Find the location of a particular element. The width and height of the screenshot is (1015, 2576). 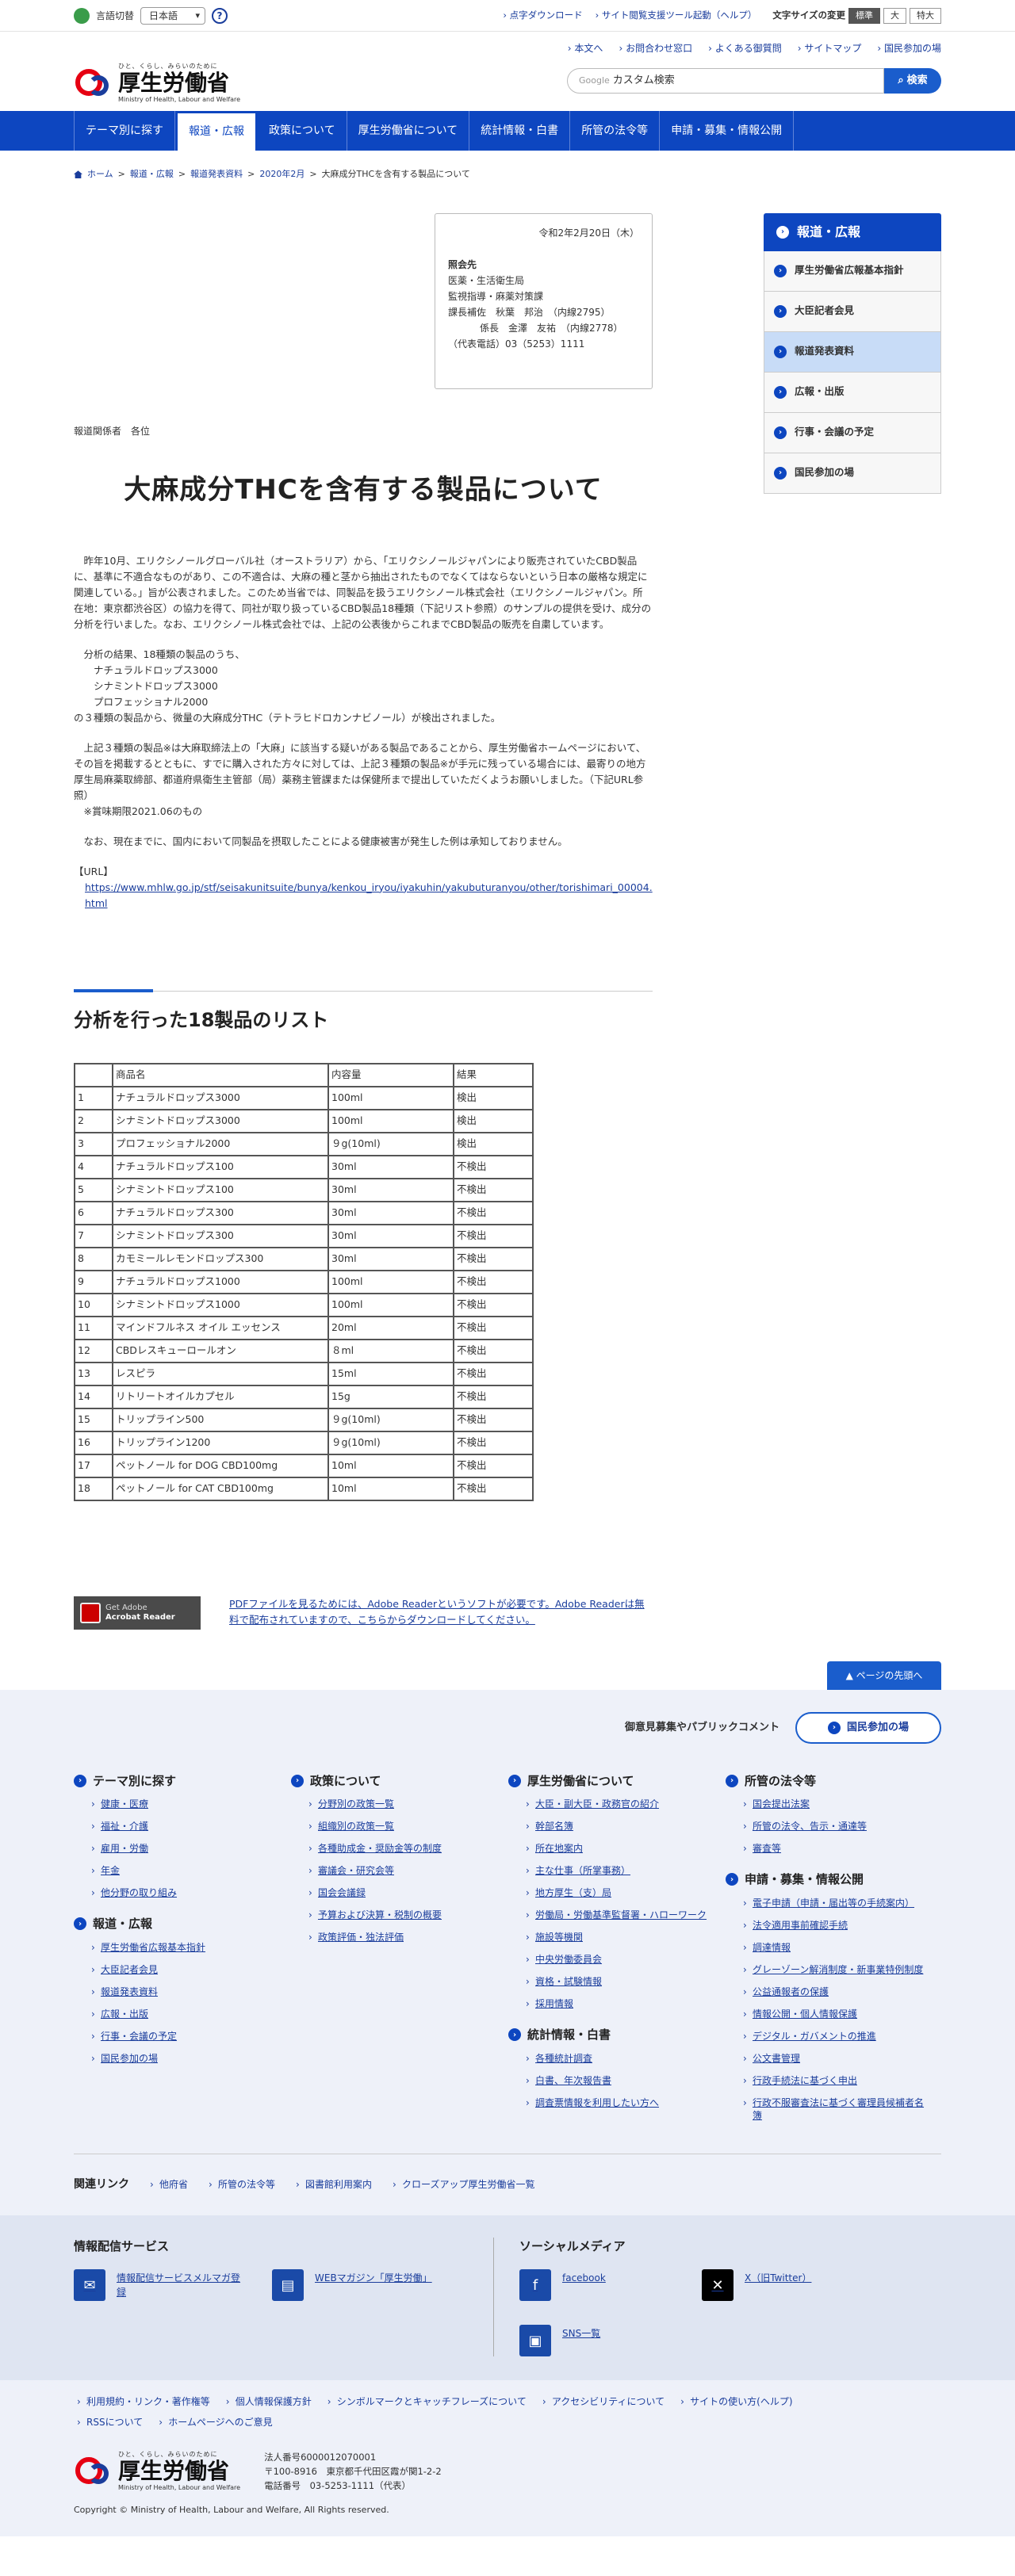

font-size-large-button: 大 is located at coordinates (894, 16).